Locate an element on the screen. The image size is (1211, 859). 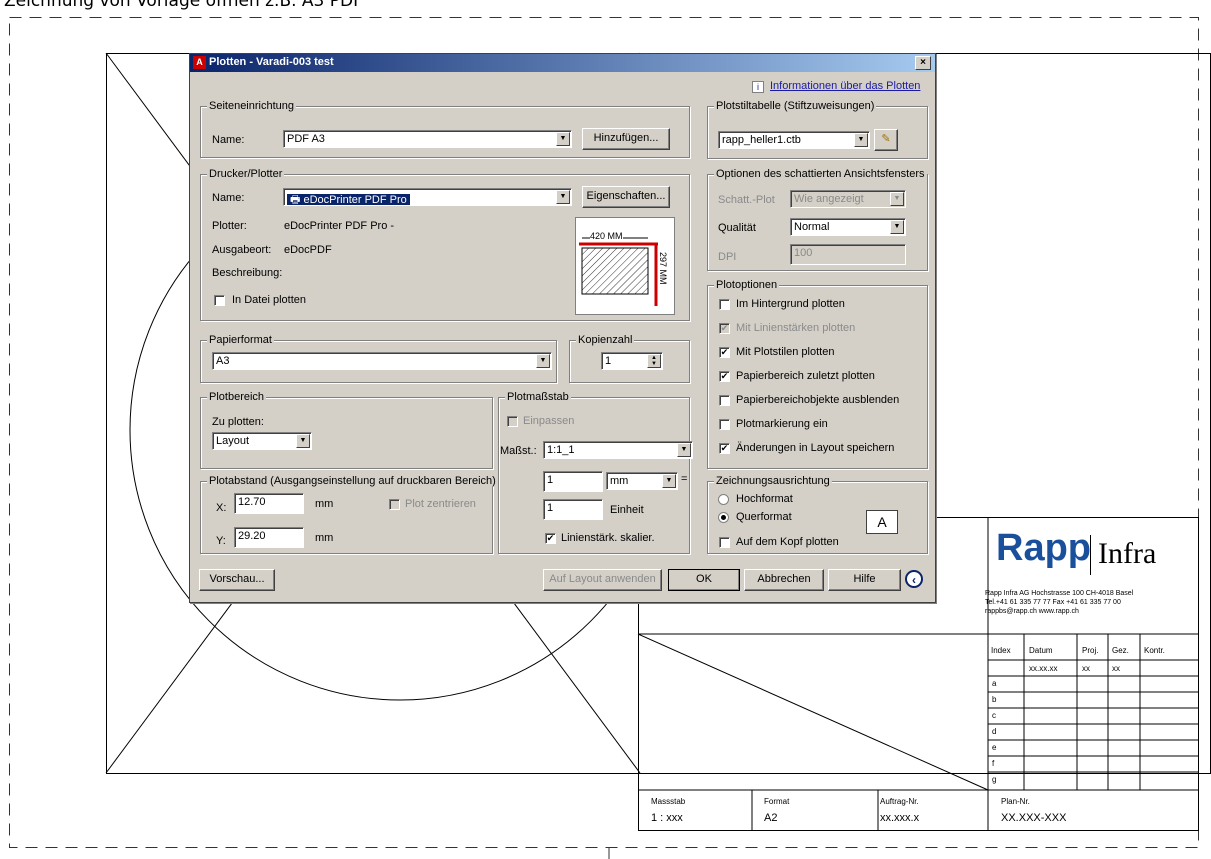
dialog-titlebar: A Plotten - Varadi-003 test × is located at coordinates (562, 63).